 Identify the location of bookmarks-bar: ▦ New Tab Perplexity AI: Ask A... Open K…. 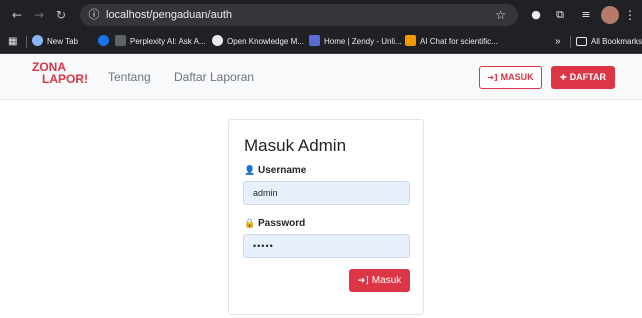
(321, 42).